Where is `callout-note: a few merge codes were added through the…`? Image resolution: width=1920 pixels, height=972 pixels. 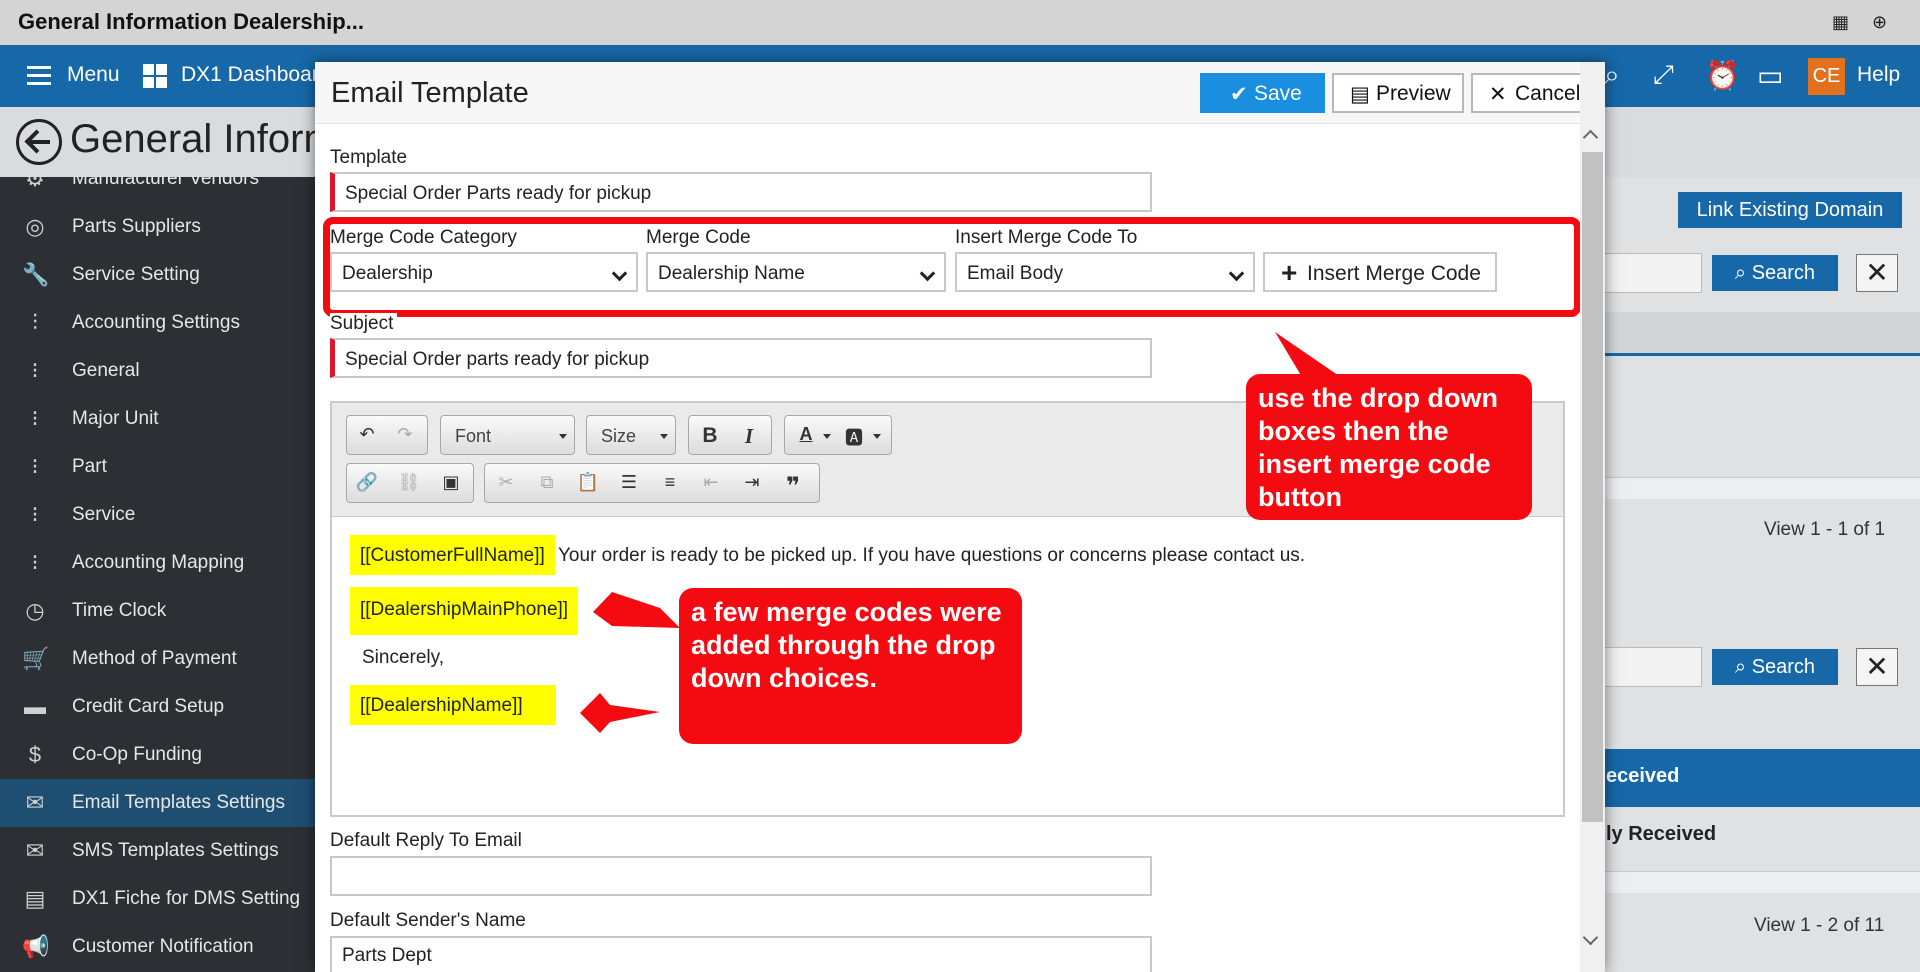 callout-note: a few merge codes were added through the… is located at coordinates (850, 666).